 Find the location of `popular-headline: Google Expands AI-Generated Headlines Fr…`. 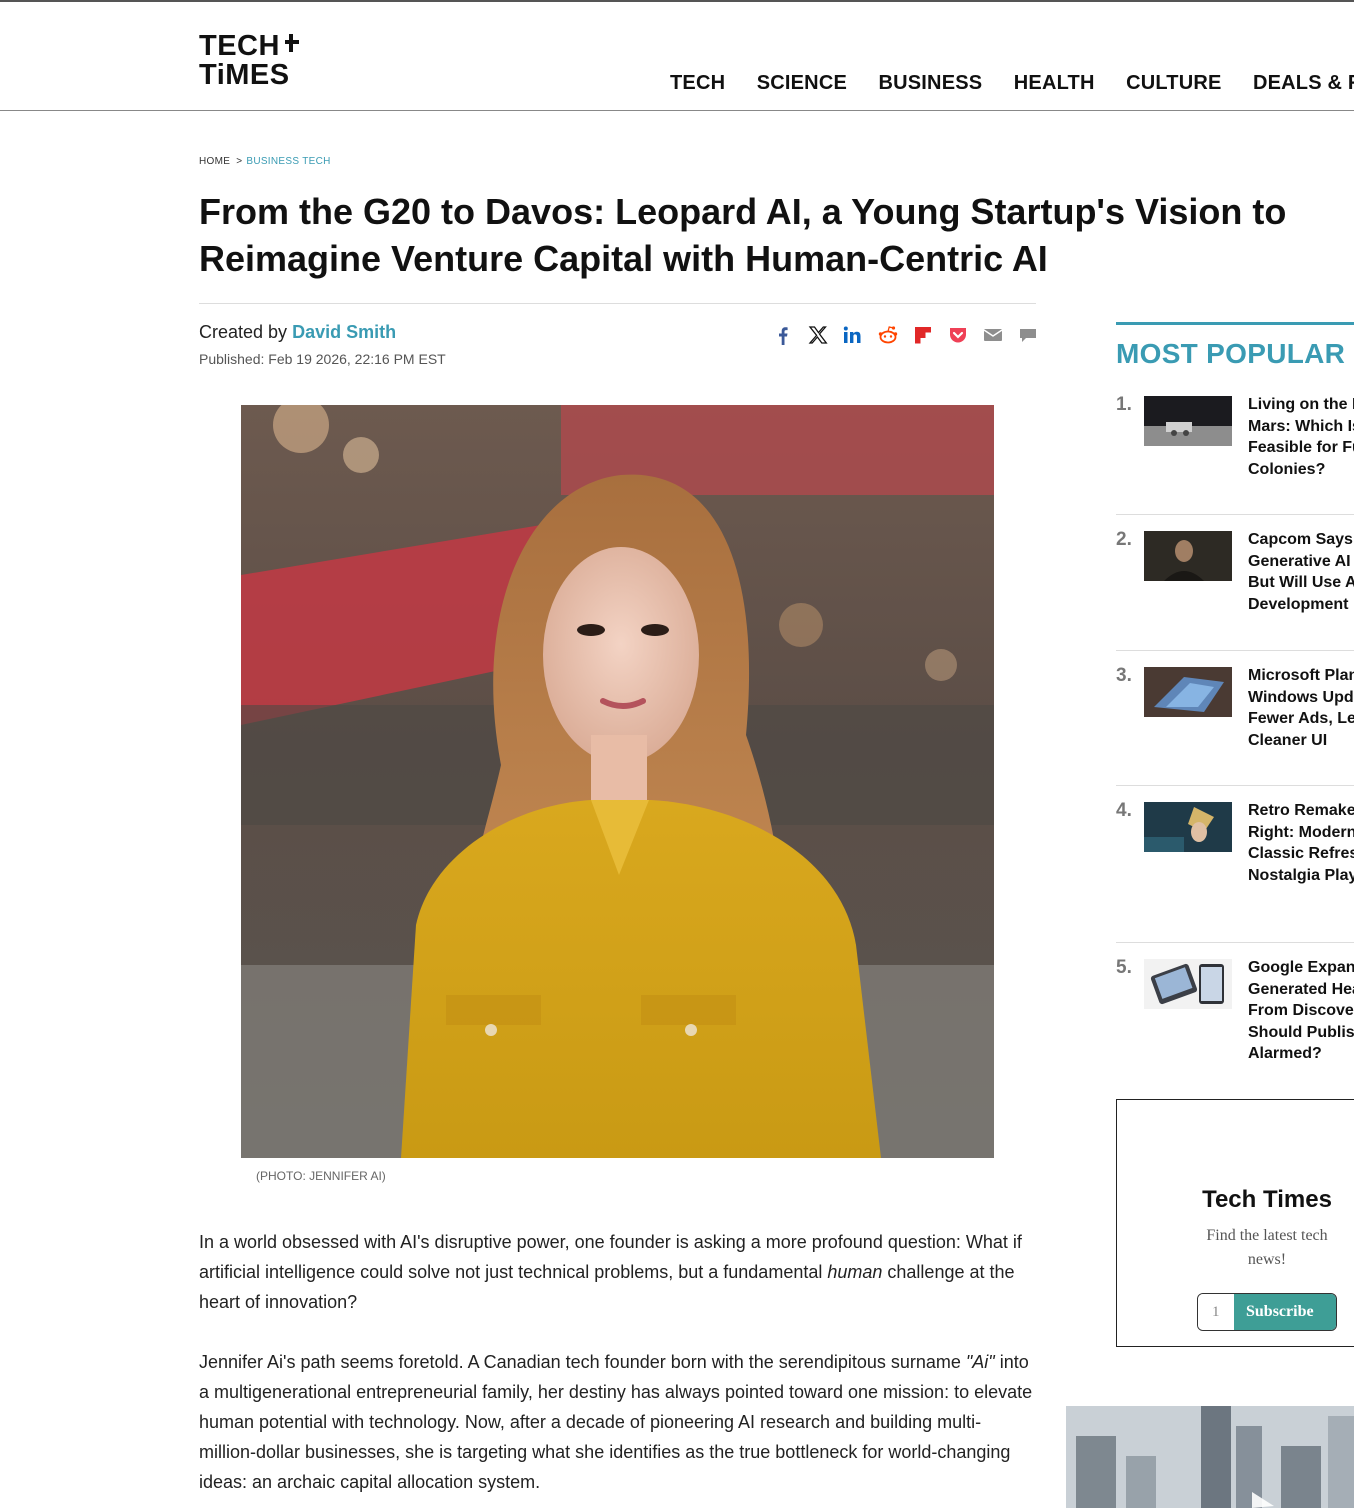

popular-headline: Google Expands AI-Generated Headlines Fr… is located at coordinates (1301, 1011).